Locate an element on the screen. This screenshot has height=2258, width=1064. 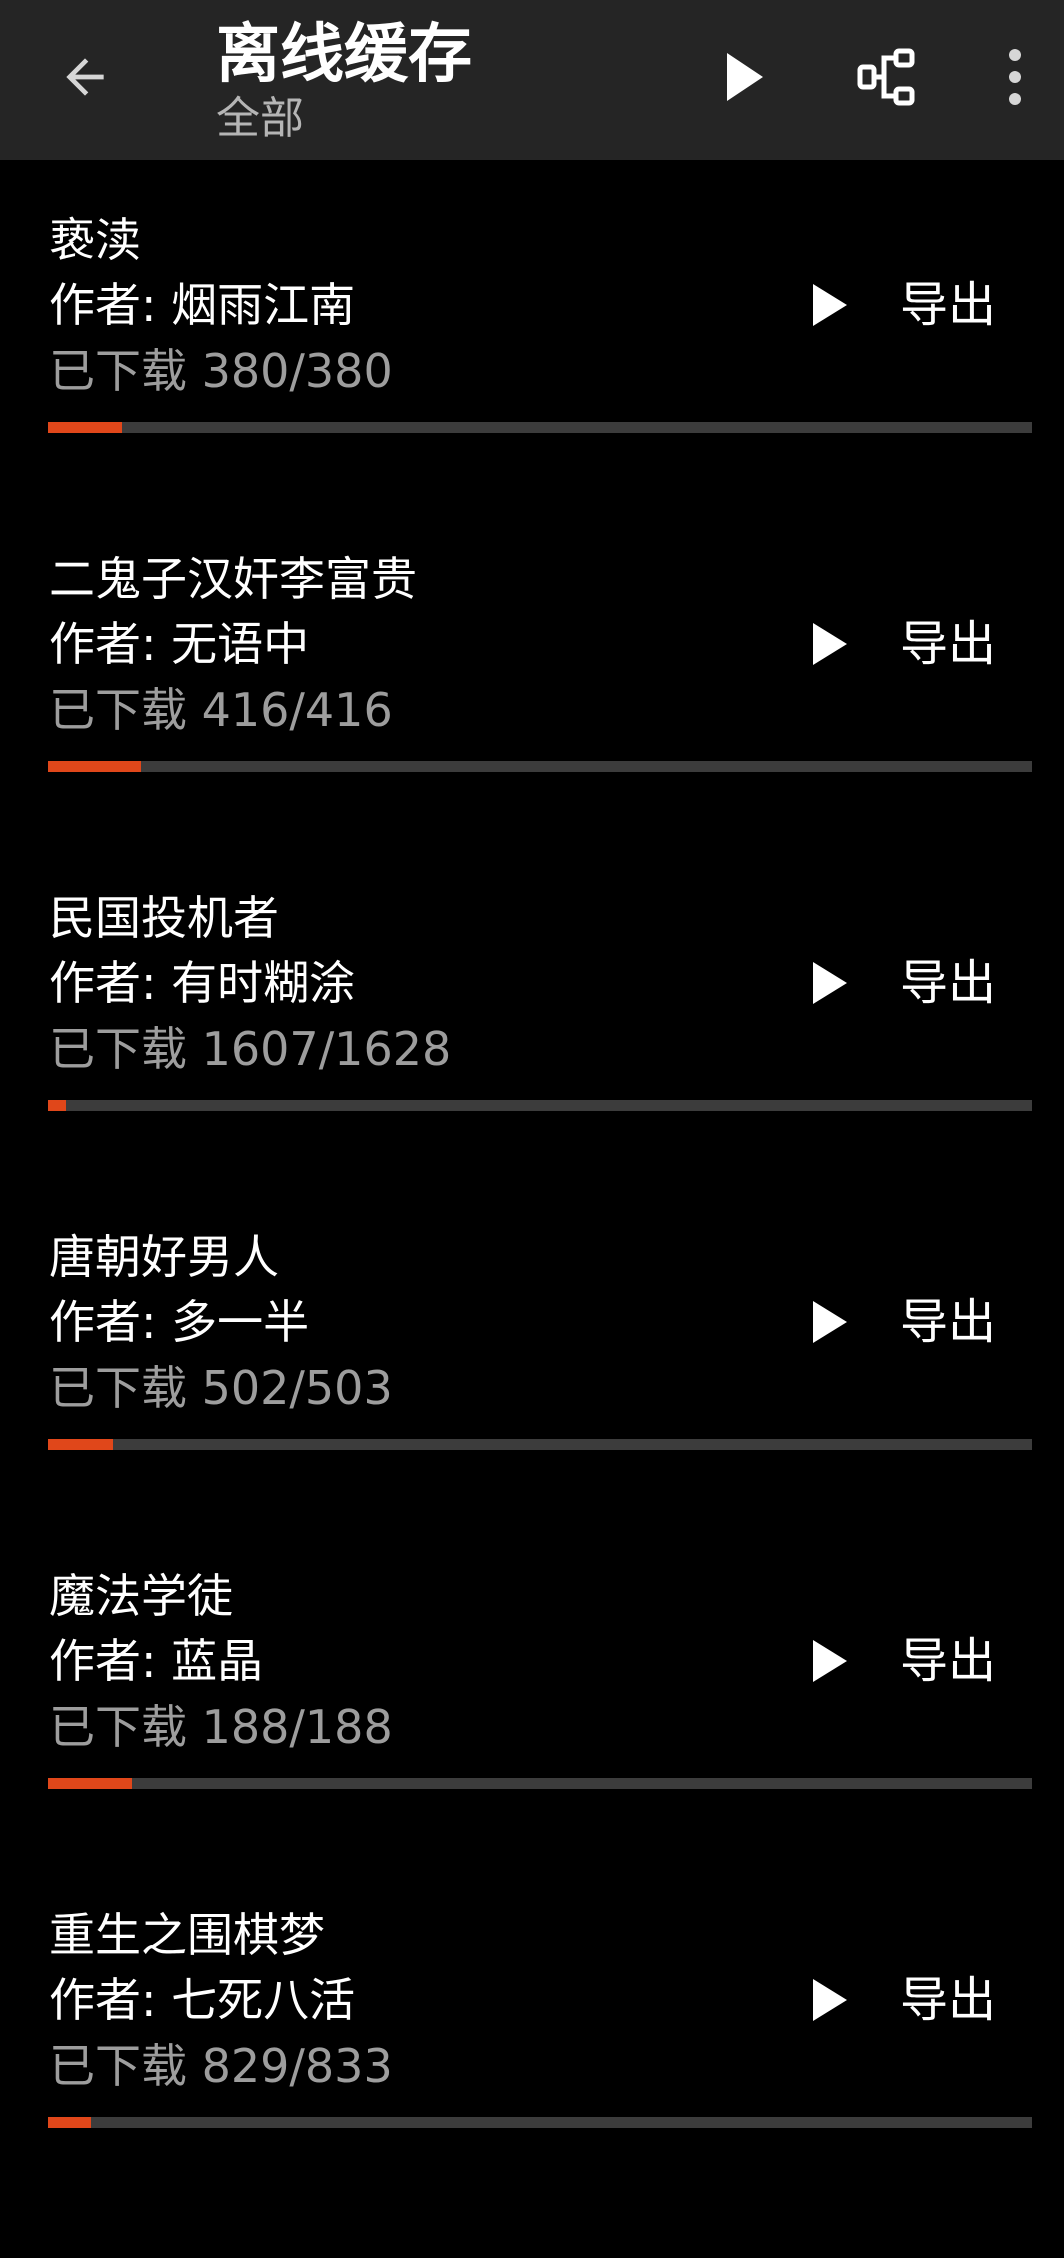
download-count: 已下载 188/188 is located at coordinates (221, 1727).